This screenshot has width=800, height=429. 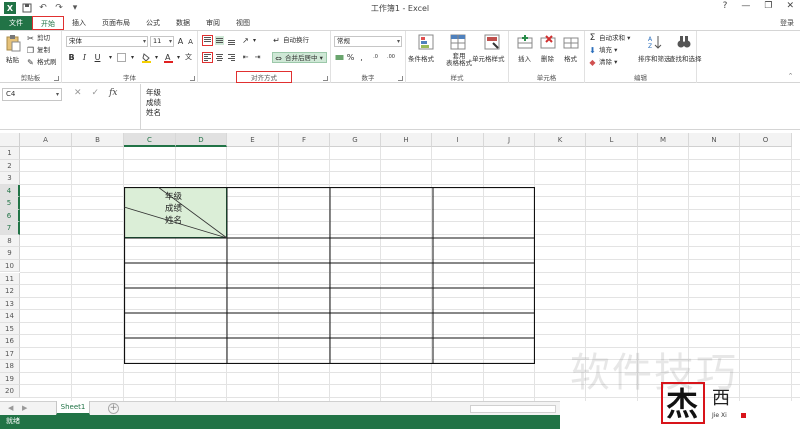 I want to click on tab-insert: 插入, so click(x=79, y=23).